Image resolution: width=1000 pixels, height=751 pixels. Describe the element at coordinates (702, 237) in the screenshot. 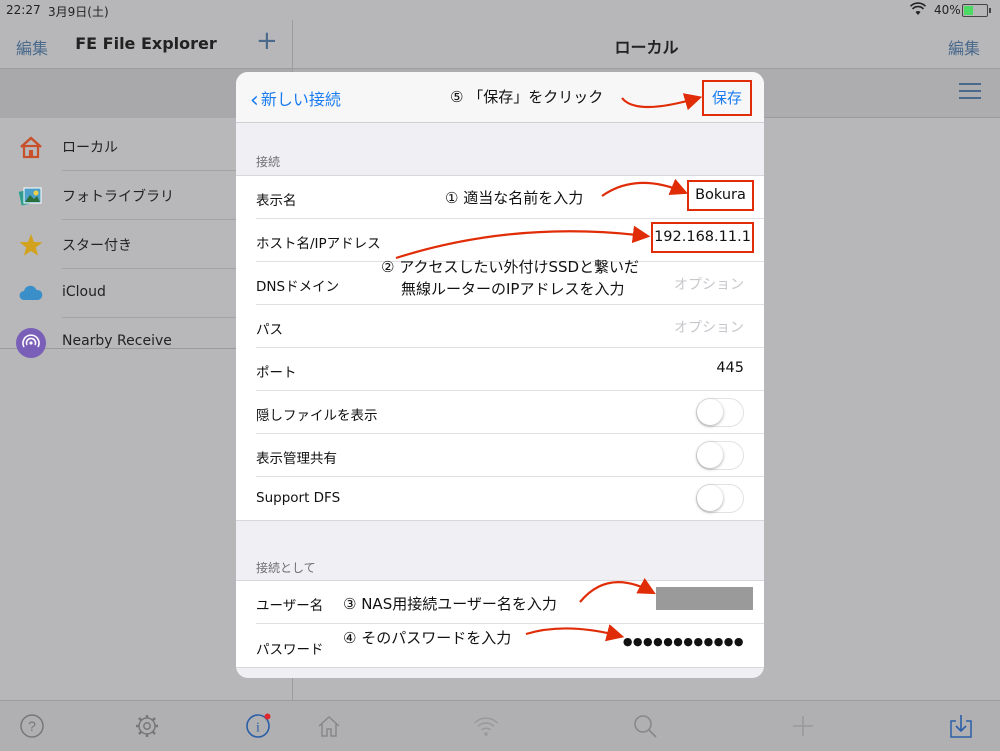

I see `host-field: 192.168.11.1` at that location.